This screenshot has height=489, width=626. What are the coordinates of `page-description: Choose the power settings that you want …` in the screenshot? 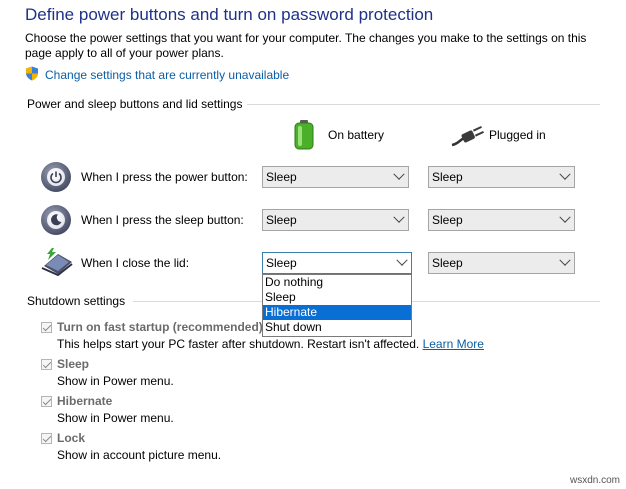 It's located at (306, 45).